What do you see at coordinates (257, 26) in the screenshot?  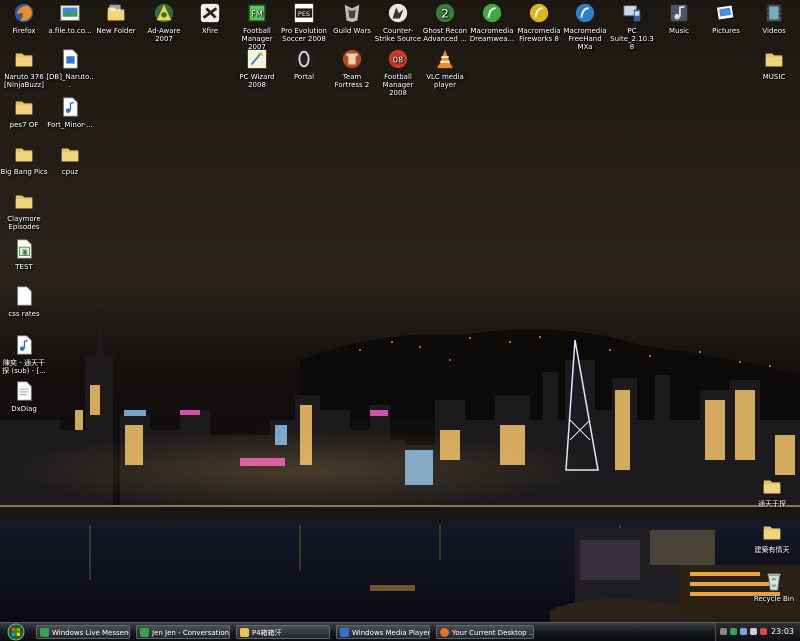 I see `desktop-icon-football-manager-2007: FM Football Manager 2007` at bounding box center [257, 26].